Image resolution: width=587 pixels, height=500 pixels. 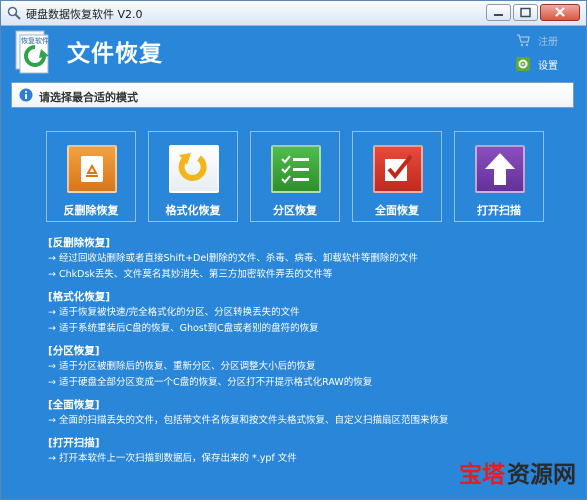 What do you see at coordinates (295, 210) in the screenshot?
I see `partition-label: 分区恢复` at bounding box center [295, 210].